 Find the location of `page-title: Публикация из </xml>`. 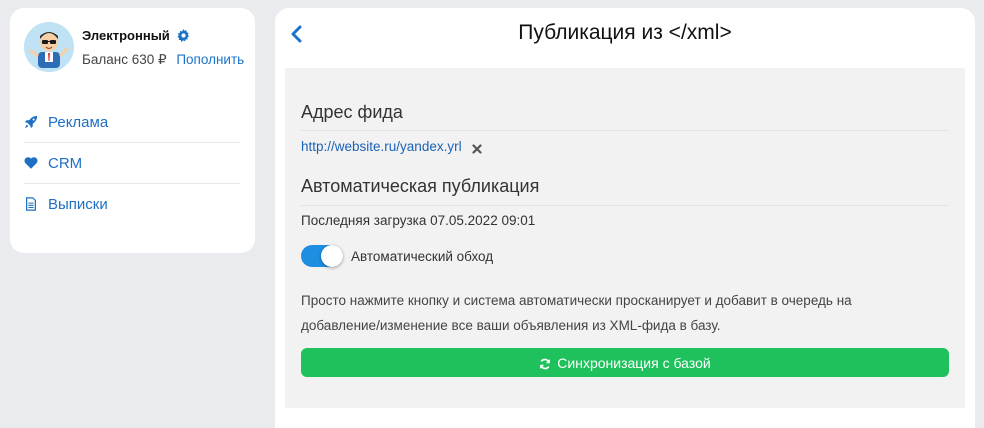

page-title: Публикация из </xml> is located at coordinates (625, 32).